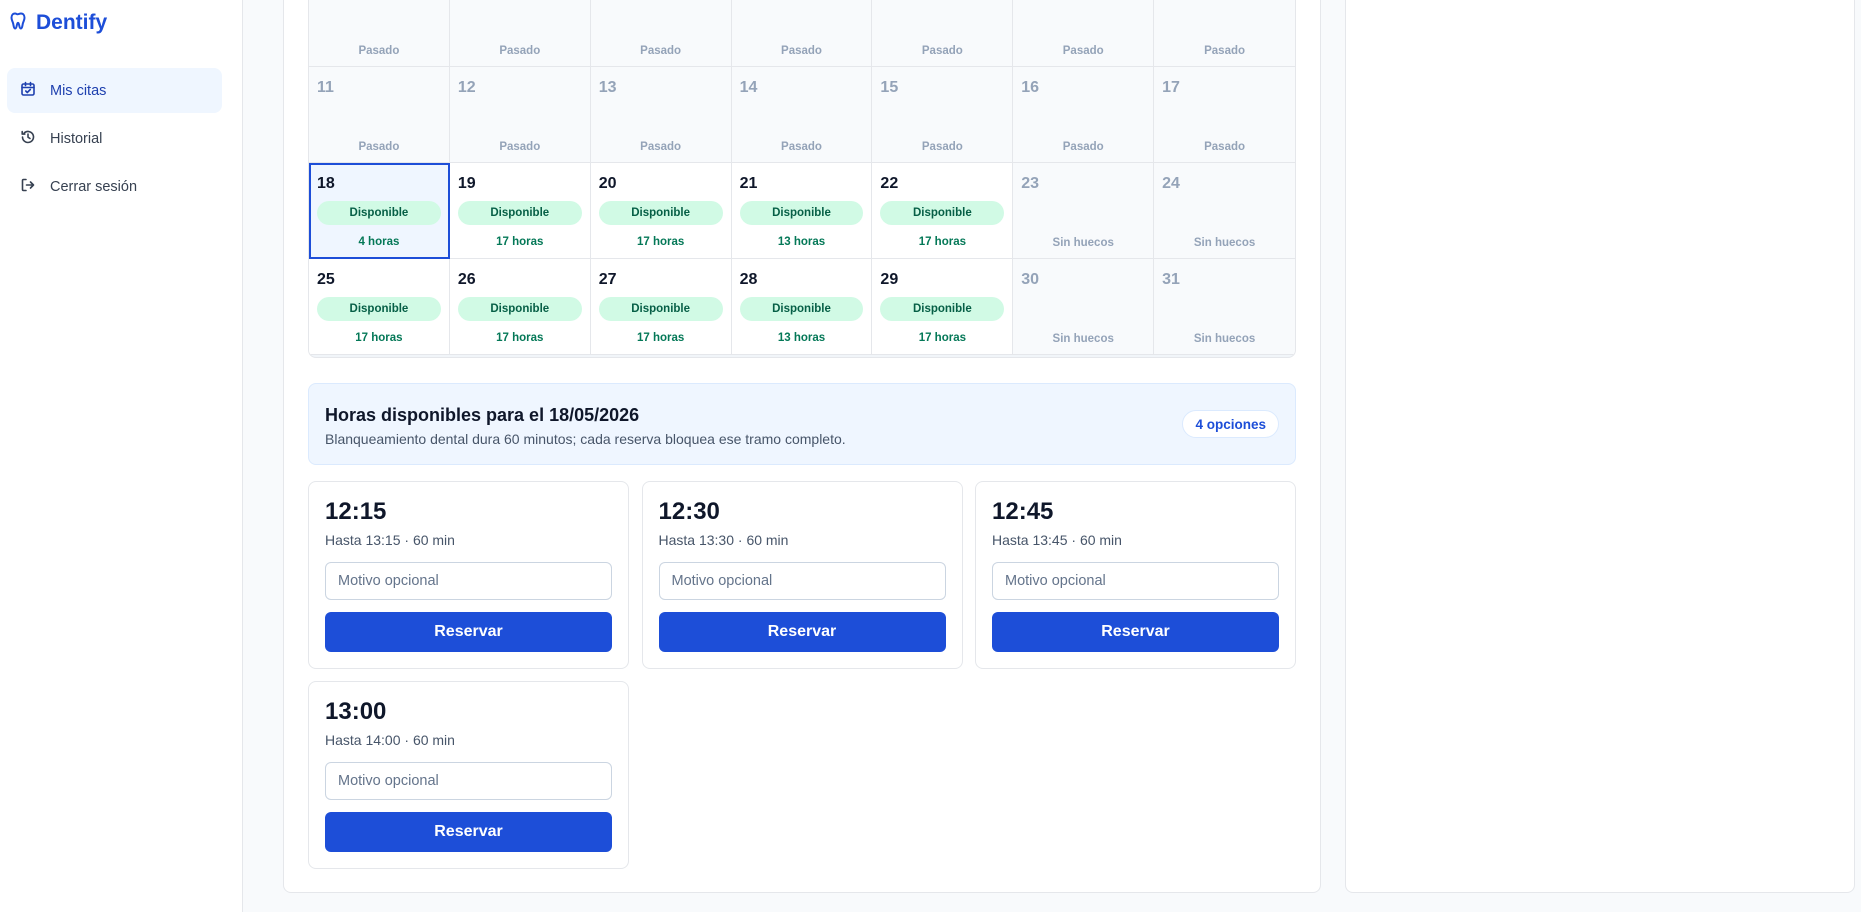 The height and width of the screenshot is (912, 1861). What do you see at coordinates (379, 115) in the screenshot?
I see `calendar-day-unavailable: 11 Pasado` at bounding box center [379, 115].